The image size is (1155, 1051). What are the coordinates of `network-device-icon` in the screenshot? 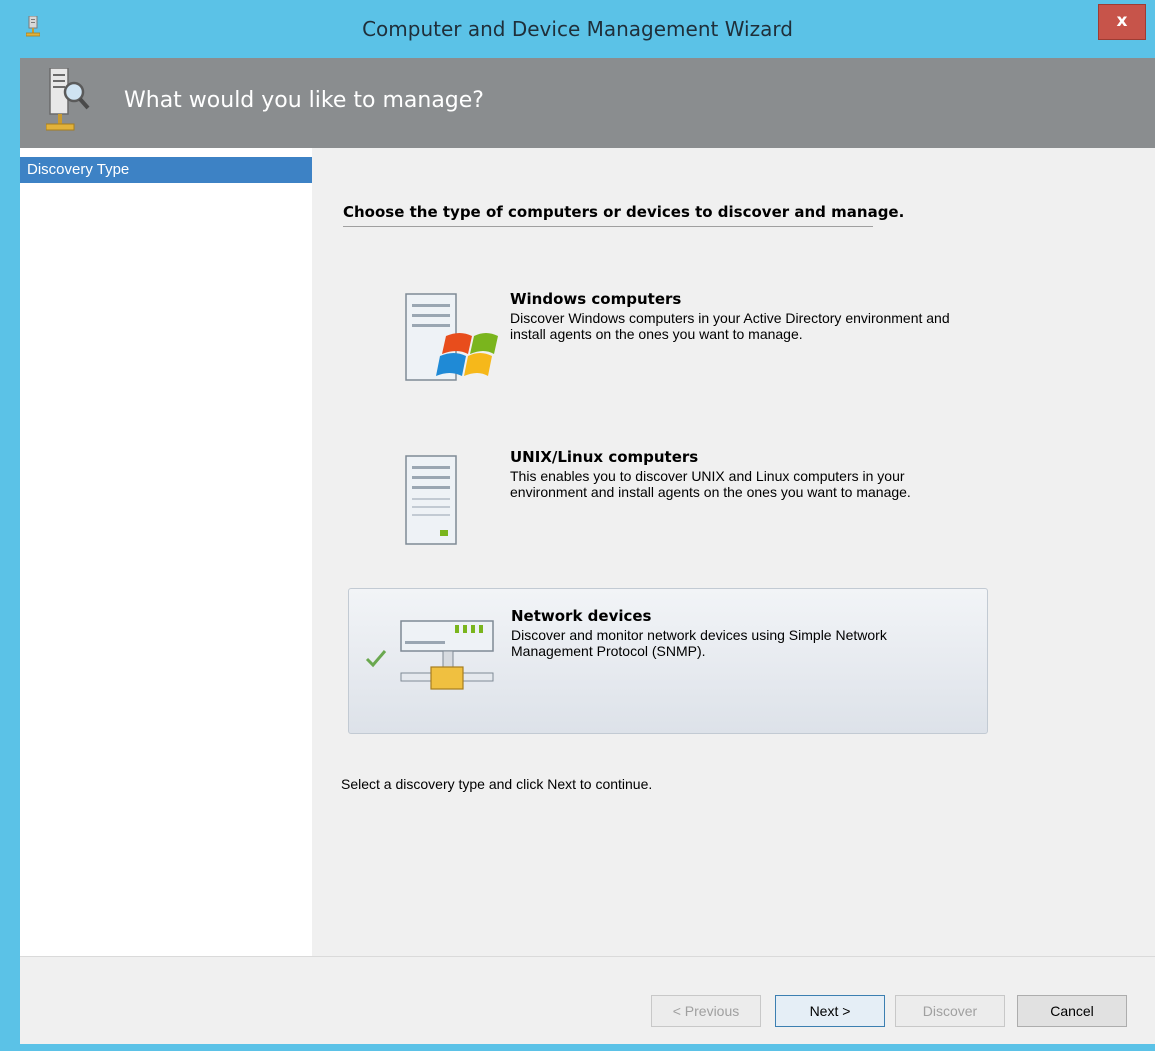 It's located at (447, 655).